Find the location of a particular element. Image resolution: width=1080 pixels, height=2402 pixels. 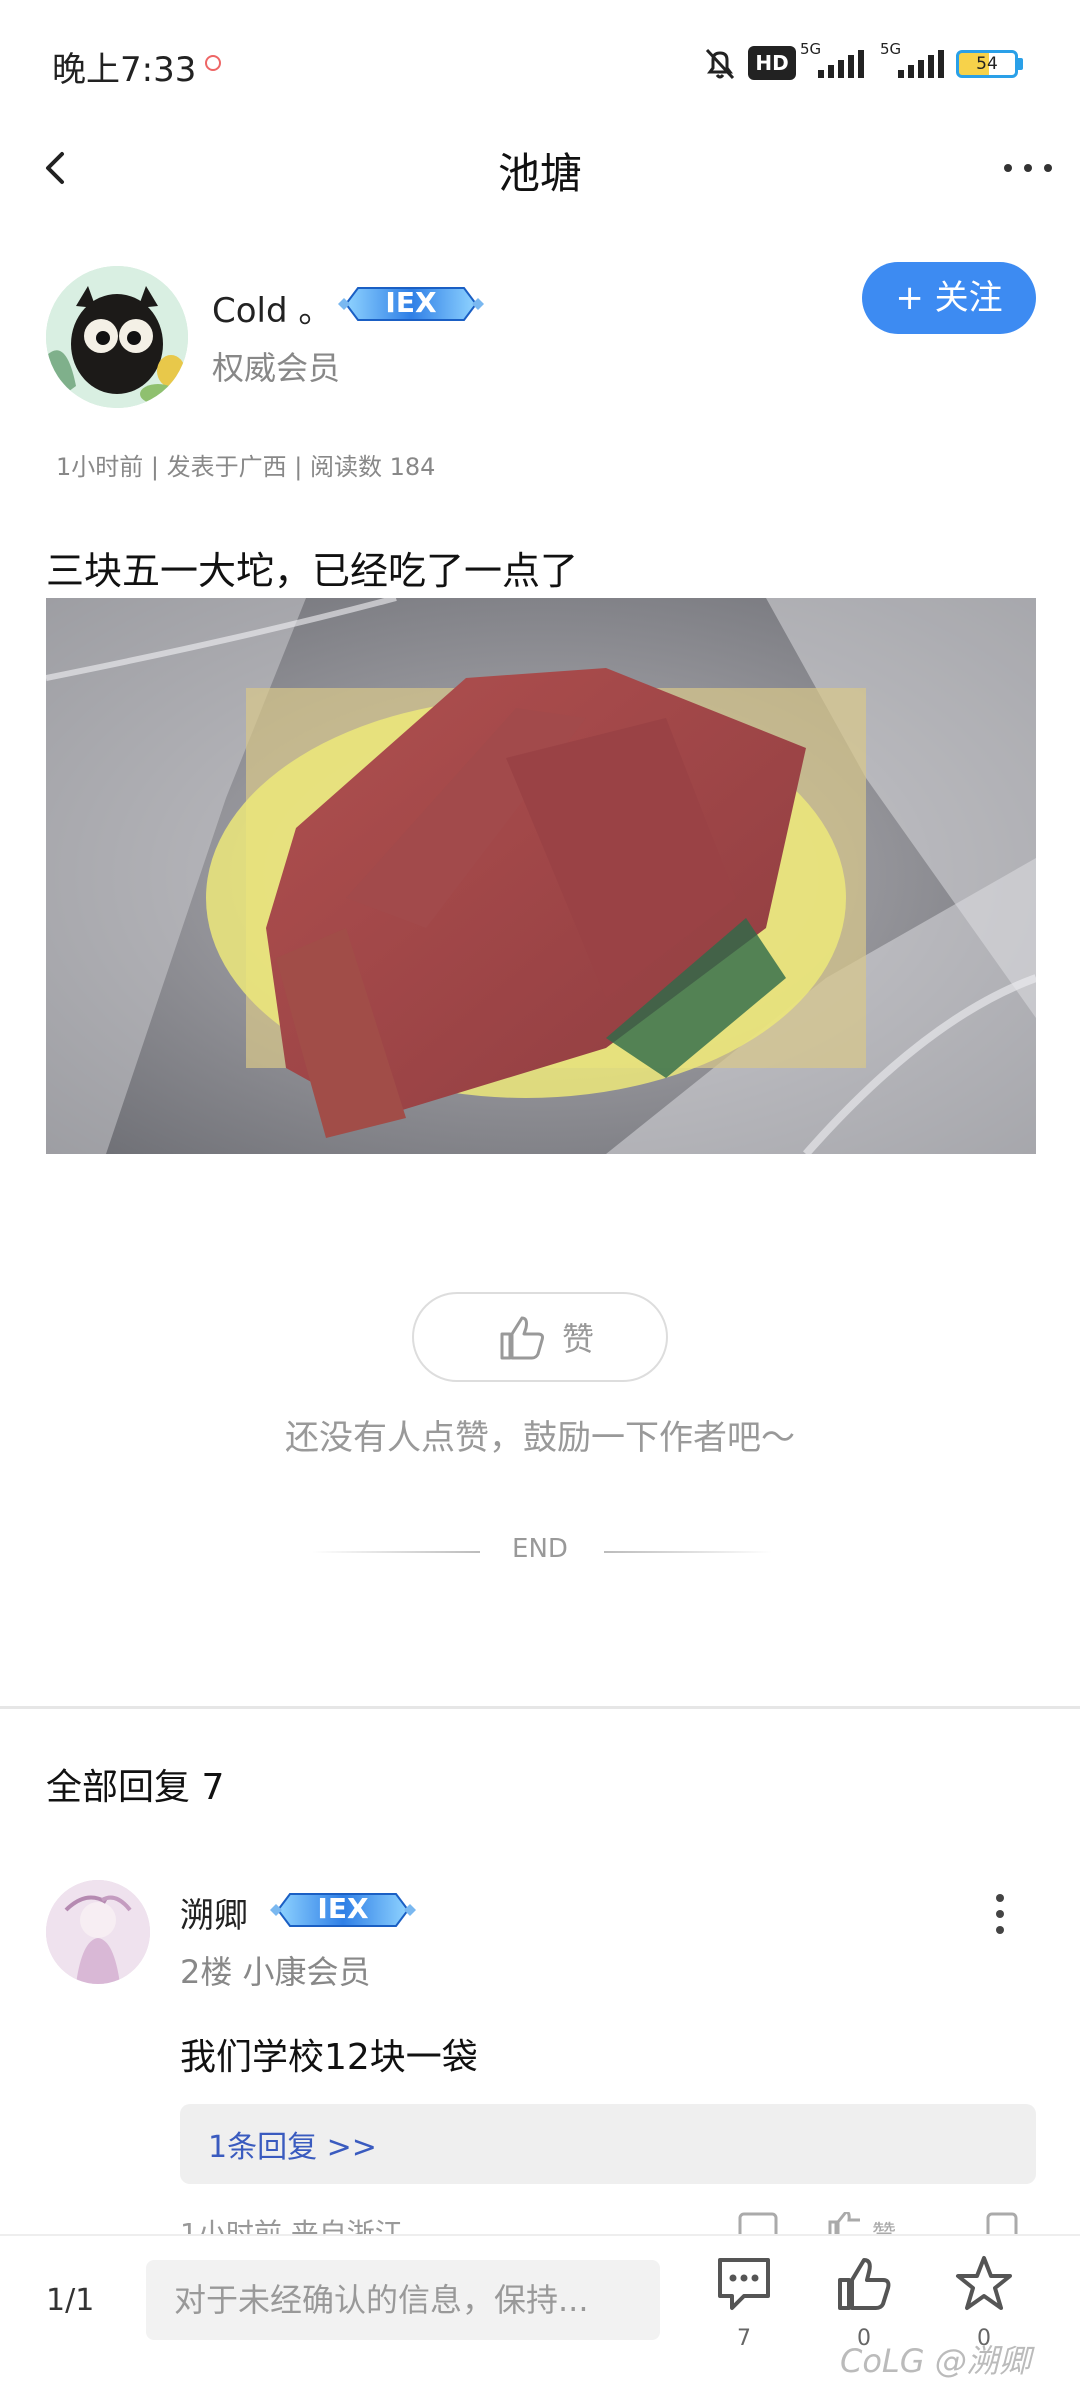

comment-author-name: 溯卿 is located at coordinates (214, 1912).